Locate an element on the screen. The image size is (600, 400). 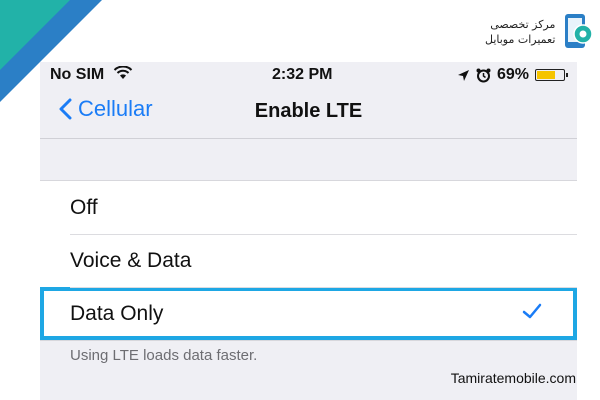
corner-ribbon-accent is located at coordinates (35, 35).